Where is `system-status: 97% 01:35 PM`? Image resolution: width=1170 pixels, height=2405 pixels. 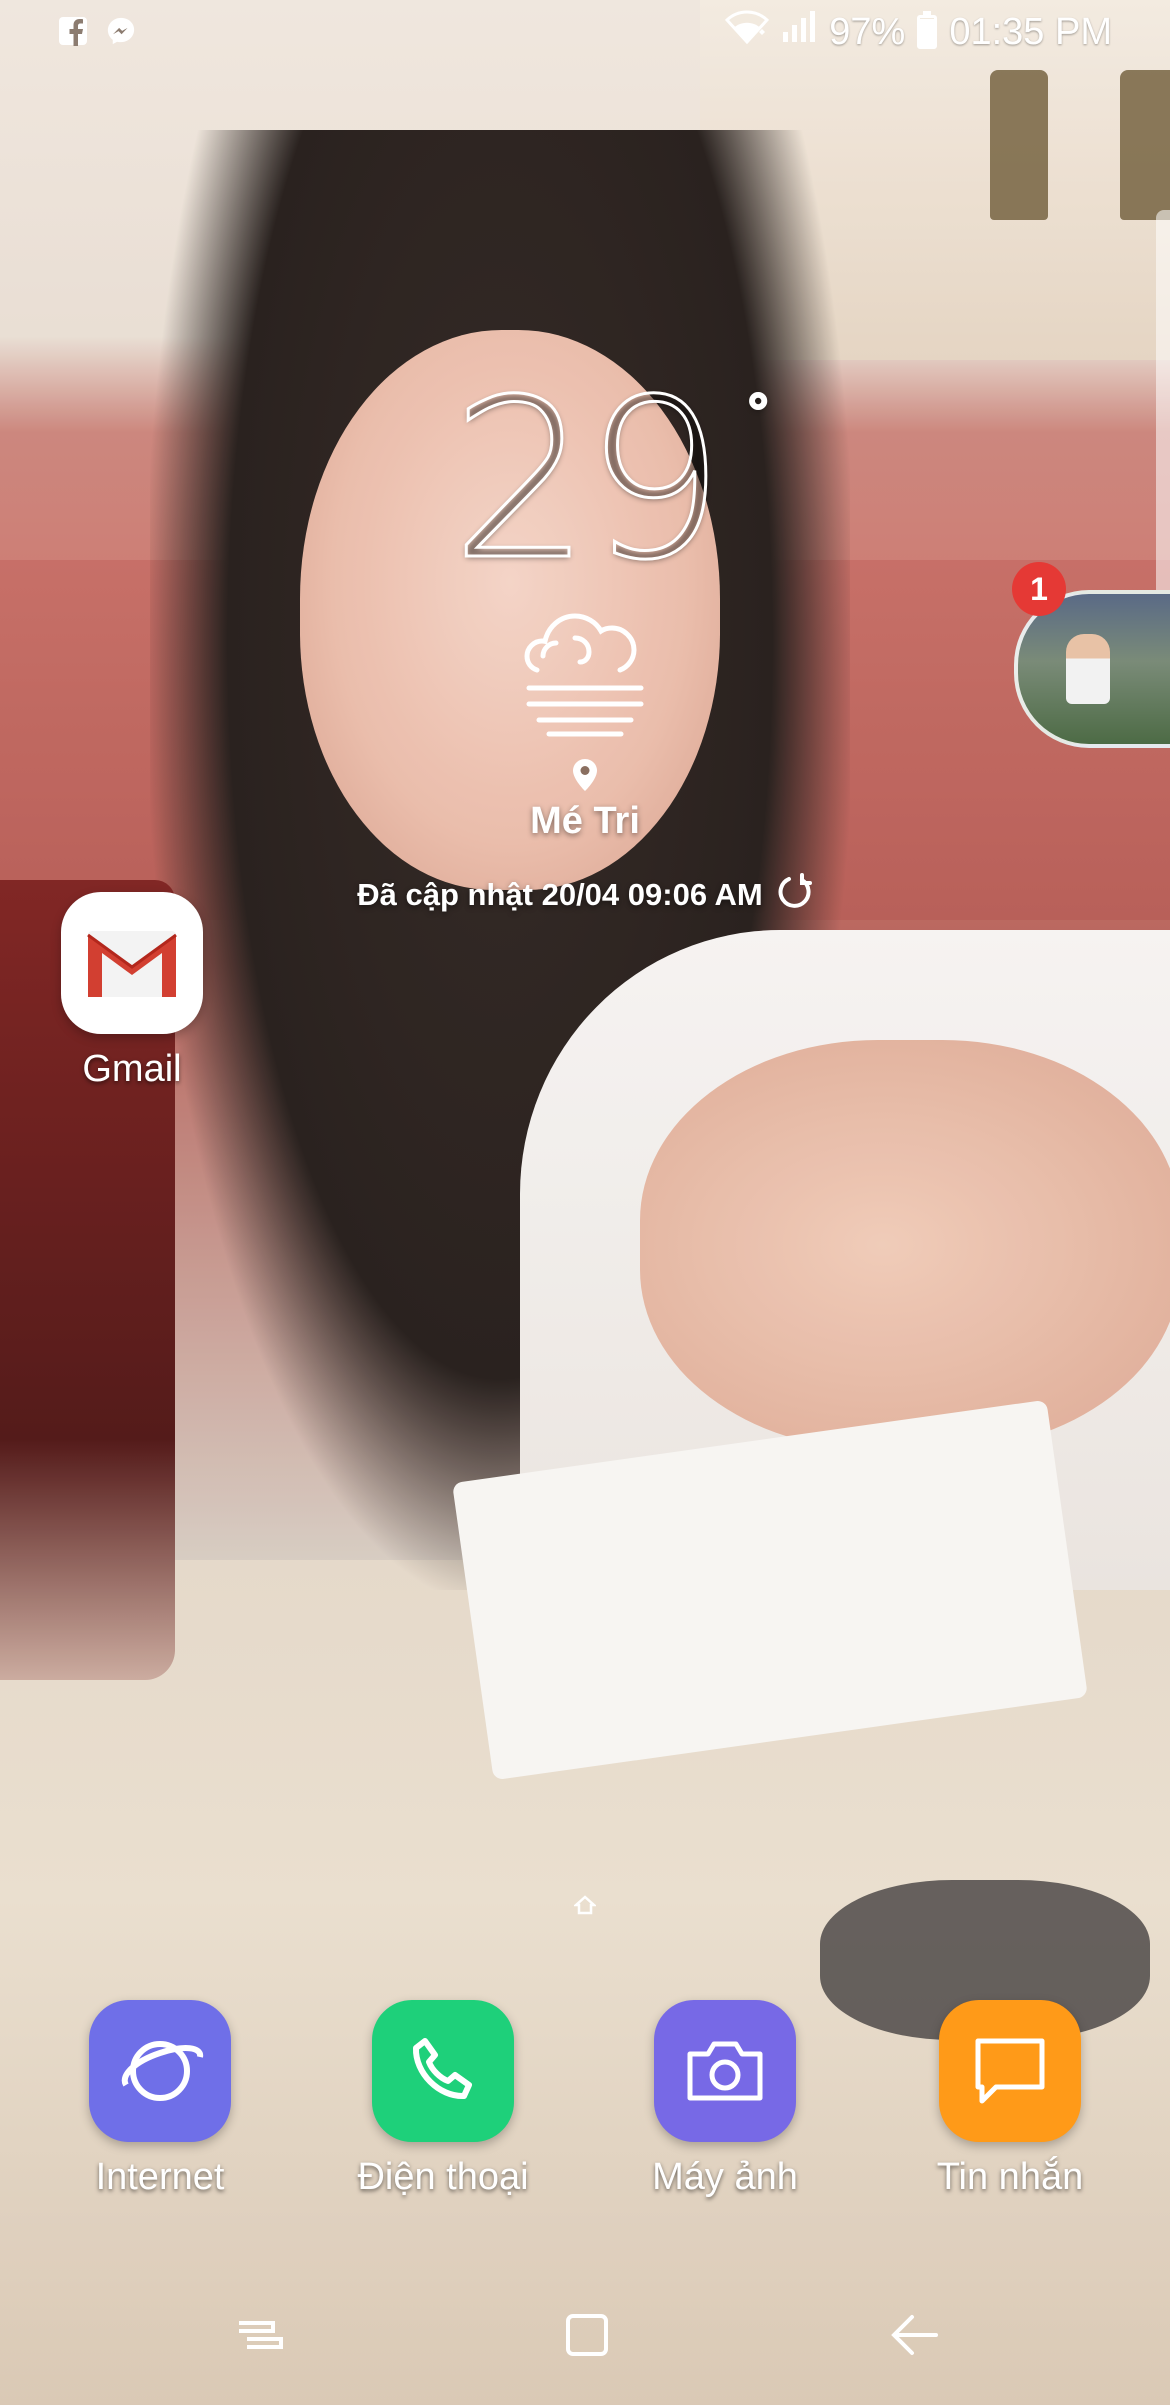
system-status: 97% 01:35 PM is located at coordinates (918, 32).